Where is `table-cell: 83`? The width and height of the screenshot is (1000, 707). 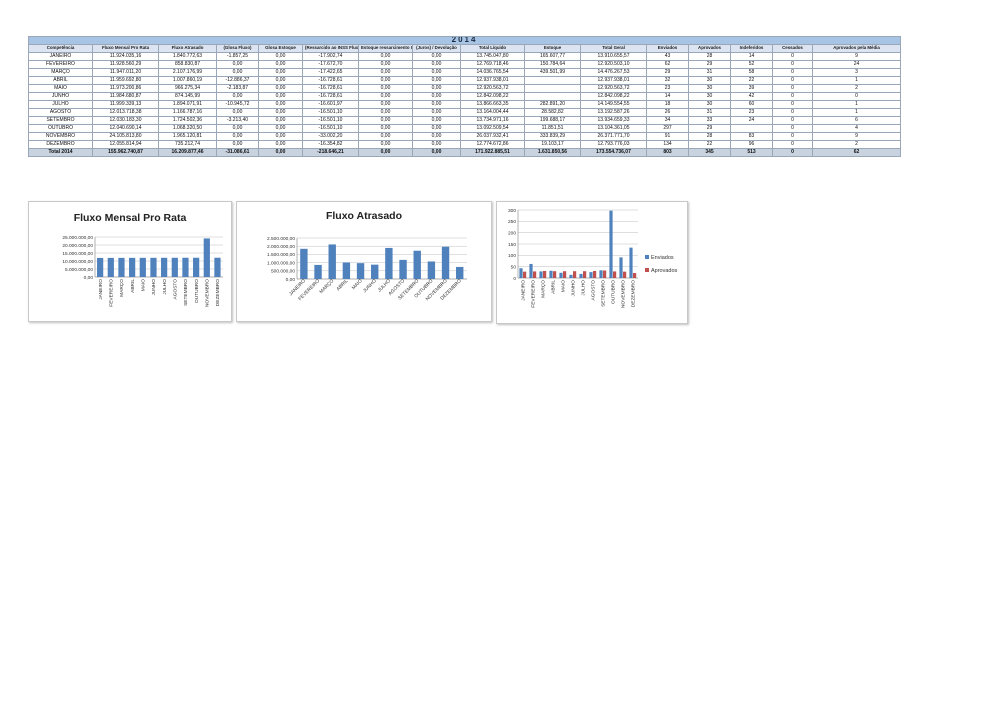 table-cell: 83 is located at coordinates (751, 136).